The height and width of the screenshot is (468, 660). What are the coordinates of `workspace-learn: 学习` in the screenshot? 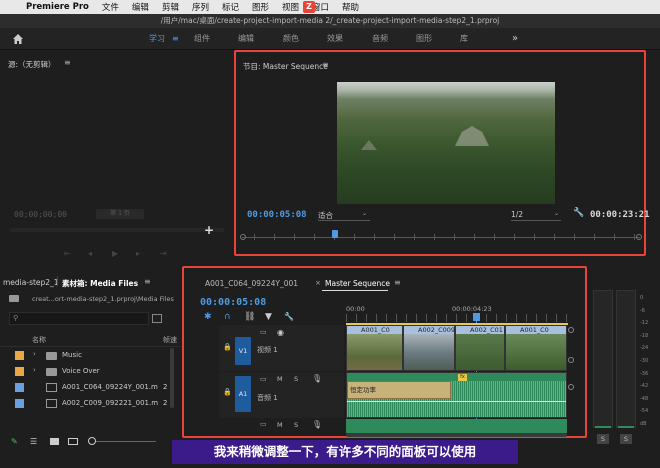 It's located at (157, 39).